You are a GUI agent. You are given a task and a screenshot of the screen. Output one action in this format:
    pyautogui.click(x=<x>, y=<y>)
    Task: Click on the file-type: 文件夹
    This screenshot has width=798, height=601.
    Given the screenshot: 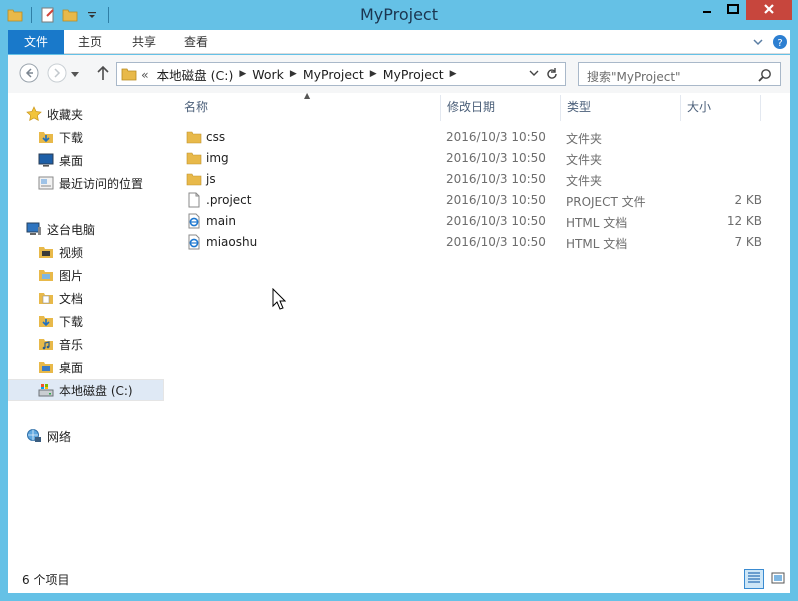 What is the action you would take?
    pyautogui.click(x=584, y=139)
    